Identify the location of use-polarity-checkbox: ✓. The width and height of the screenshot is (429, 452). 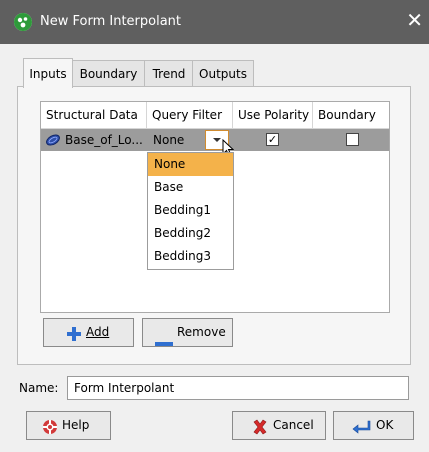
(272, 139).